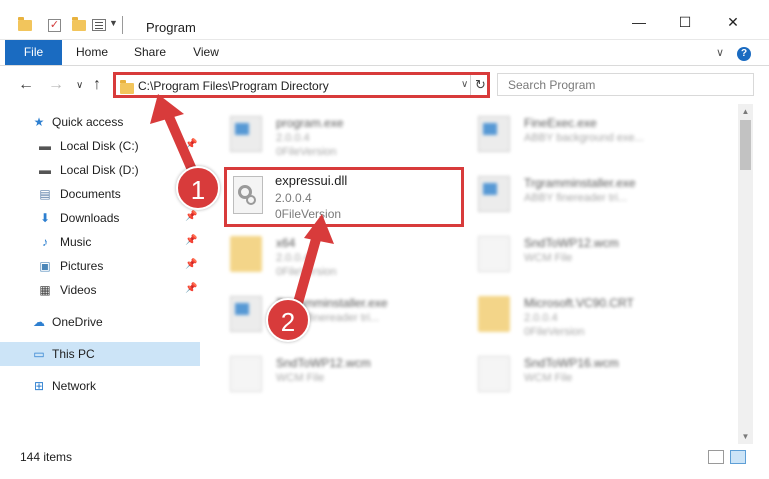 The image size is (769, 479). I want to click on expand-ribbon-icon: ∨, so click(720, 52).